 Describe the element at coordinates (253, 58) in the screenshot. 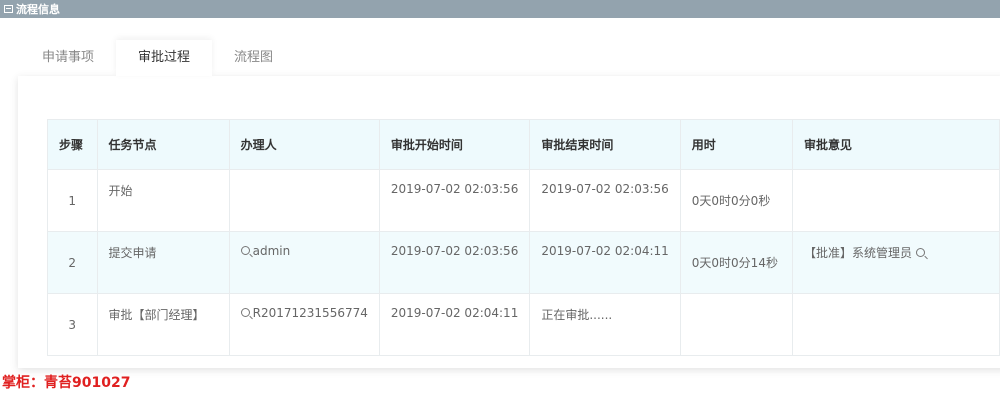

I see `tab-flowchart: 流程图` at that location.